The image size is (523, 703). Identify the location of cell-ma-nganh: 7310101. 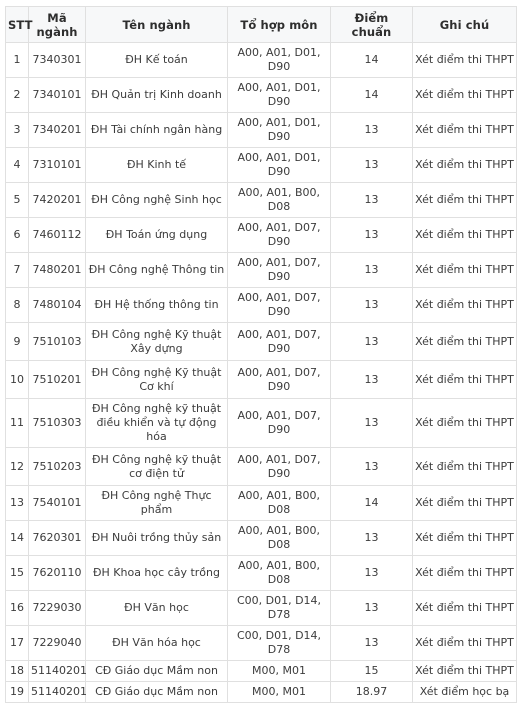
(57, 165).